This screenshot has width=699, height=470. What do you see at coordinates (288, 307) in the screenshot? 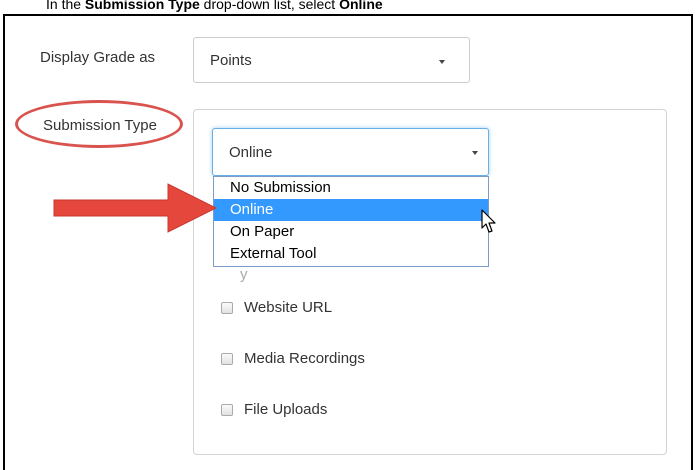
I see `website-url-label: Website URL` at bounding box center [288, 307].